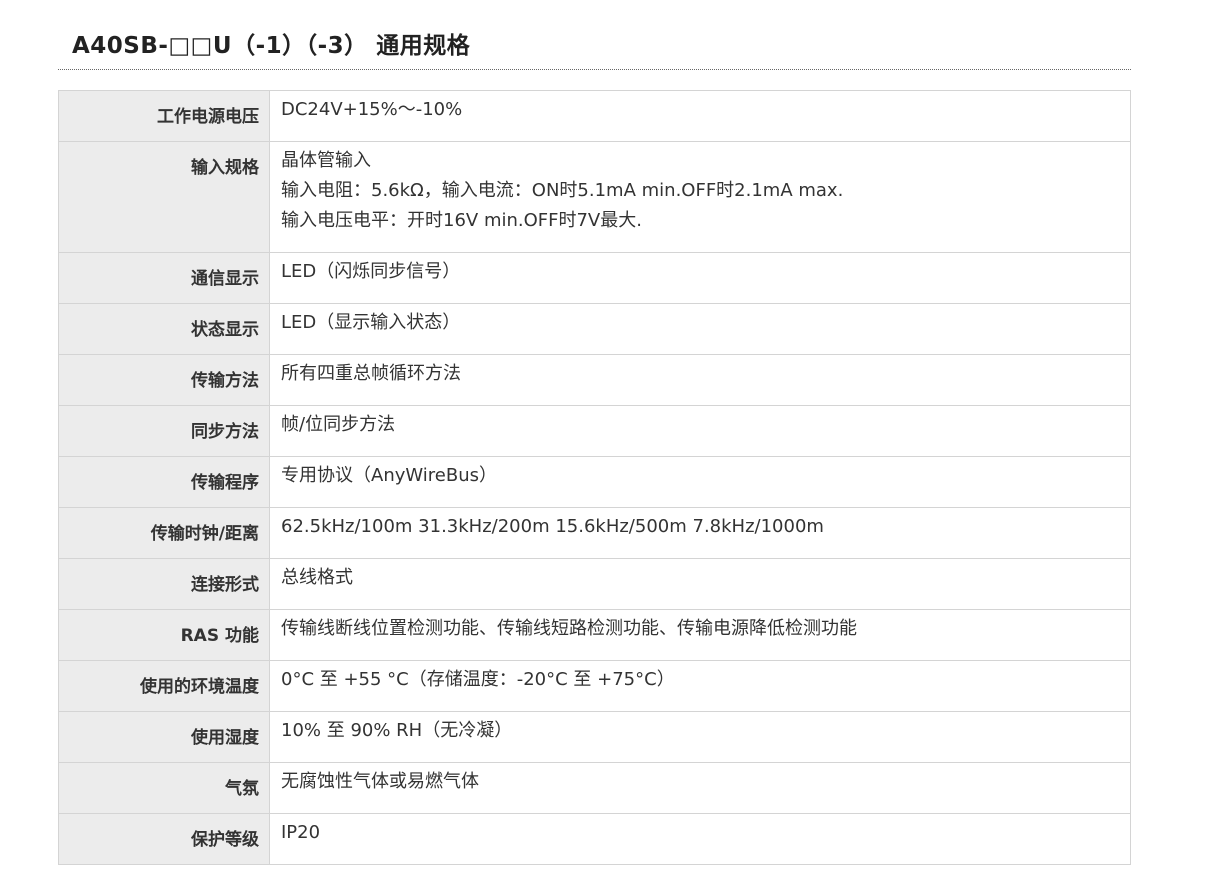 This screenshot has width=1214, height=874. I want to click on spec-row-humidity: 使用湿度 10% 至 90% RH（无冷凝）, so click(594, 737).